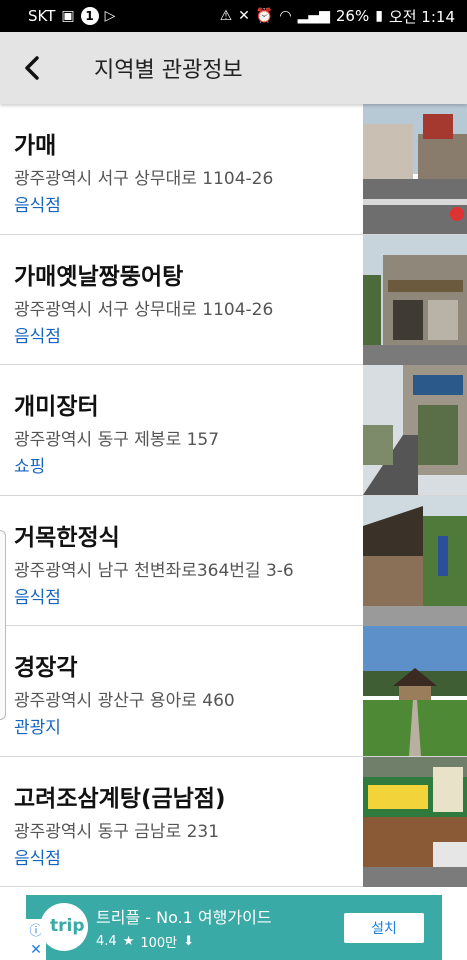  What do you see at coordinates (379, 16) in the screenshot?
I see `battery-icon: ▮` at bounding box center [379, 16].